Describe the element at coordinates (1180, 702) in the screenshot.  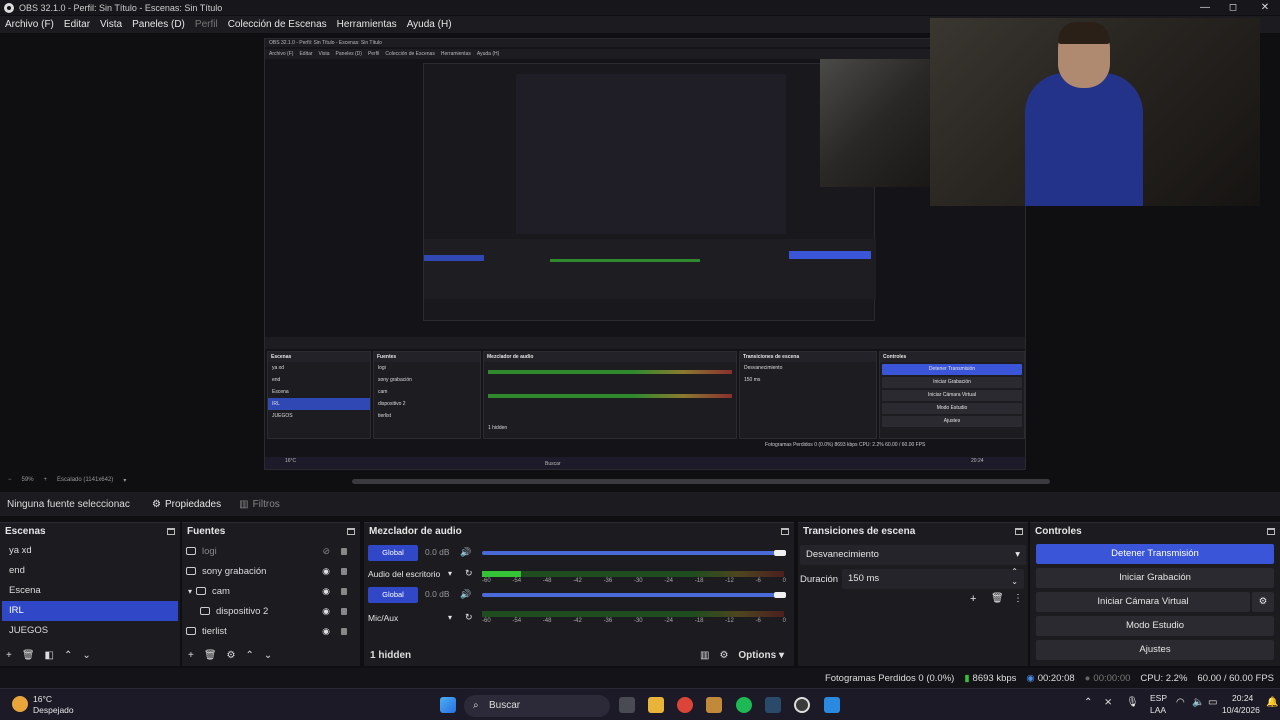
I see `wifi-icon: ◠` at that location.